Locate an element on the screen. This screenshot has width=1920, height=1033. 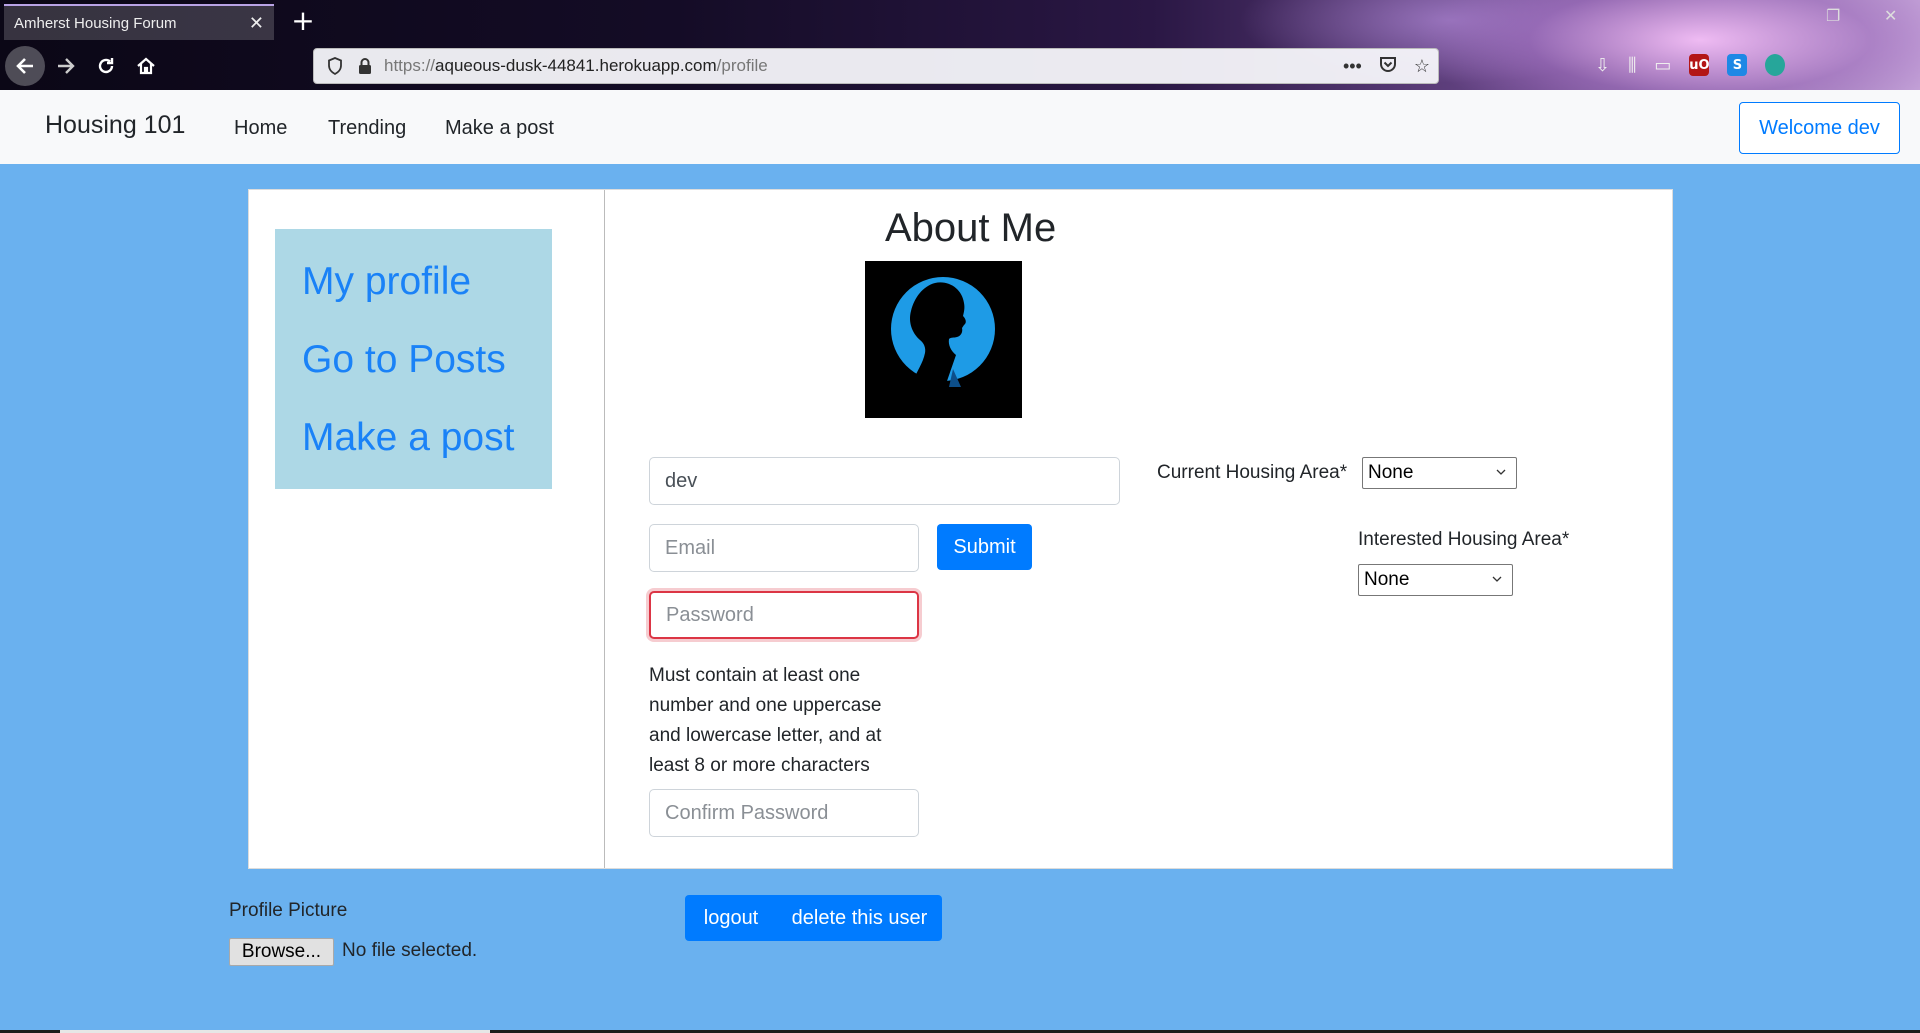
delete-user-button: delete this user is located at coordinates (859, 918).